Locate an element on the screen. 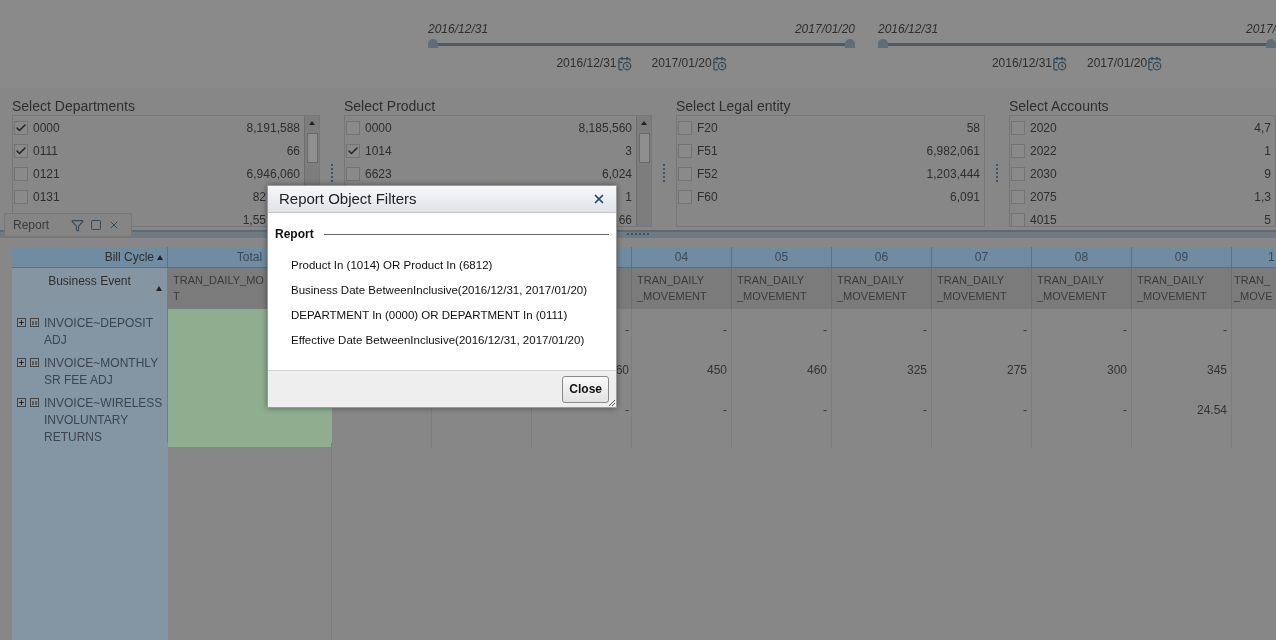 This screenshot has width=1276, height=640. item-label: 2020 is located at coordinates (1043, 127).